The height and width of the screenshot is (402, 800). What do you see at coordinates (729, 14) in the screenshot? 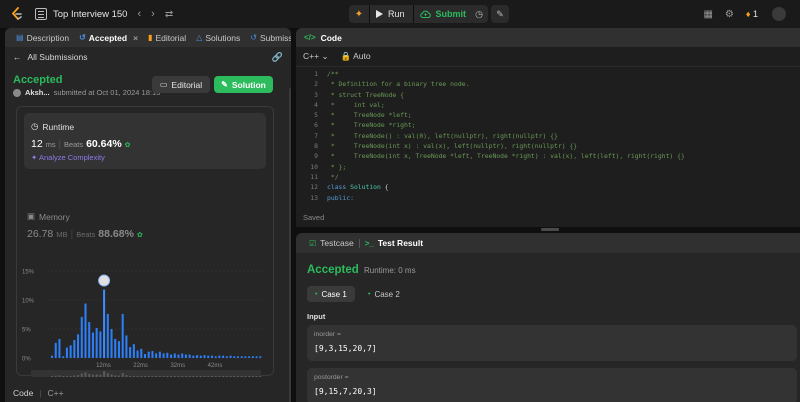
I see `settings-gear-icon: ⚙` at bounding box center [729, 14].